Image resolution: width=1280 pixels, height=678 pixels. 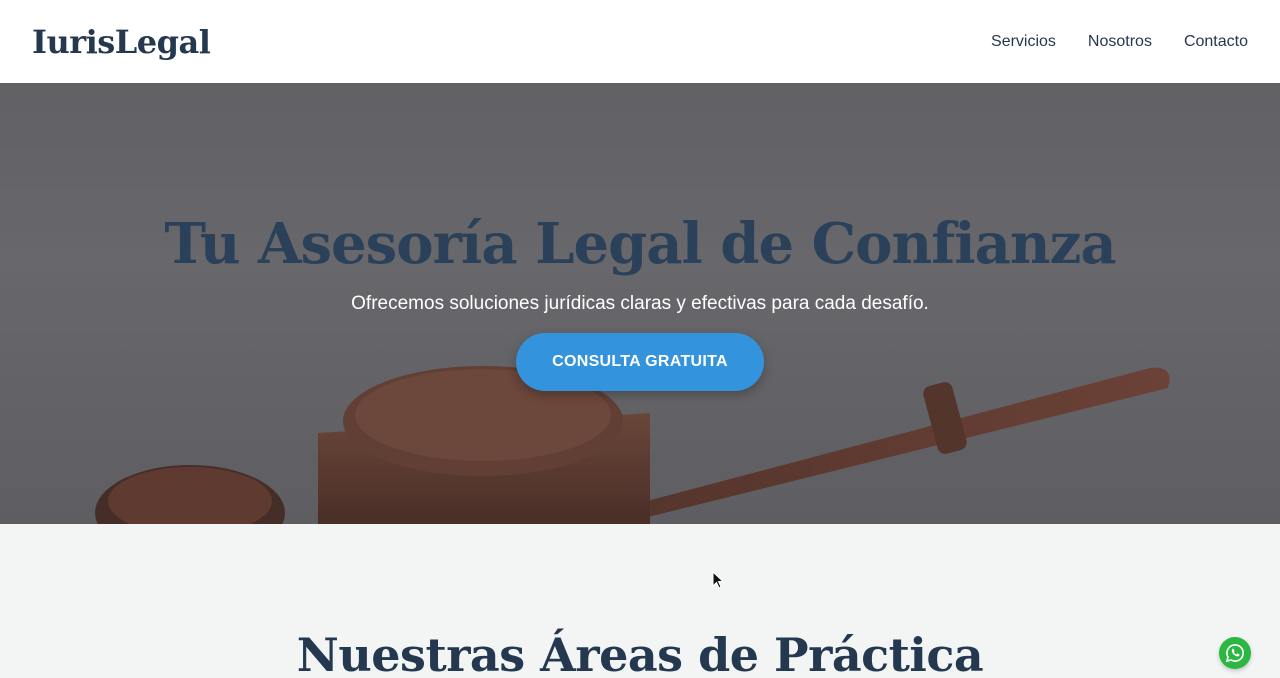 What do you see at coordinates (121, 42) in the screenshot?
I see `site-logo: IurisLegal` at bounding box center [121, 42].